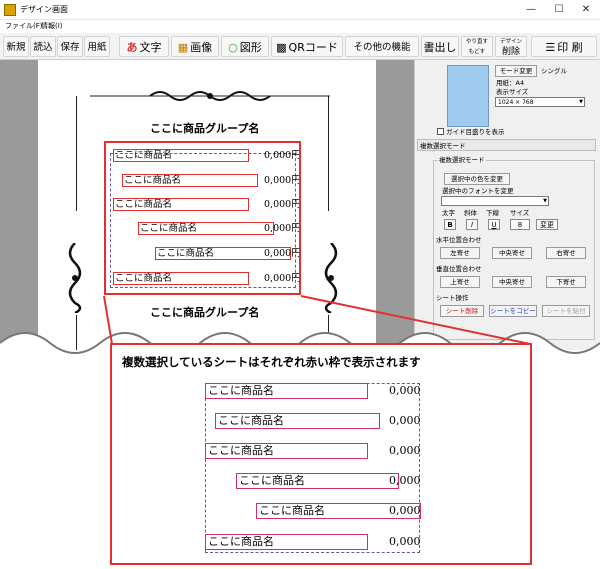  Describe the element at coordinates (460, 282) in the screenshot. I see `align-top-button: 上寄せ` at that location.